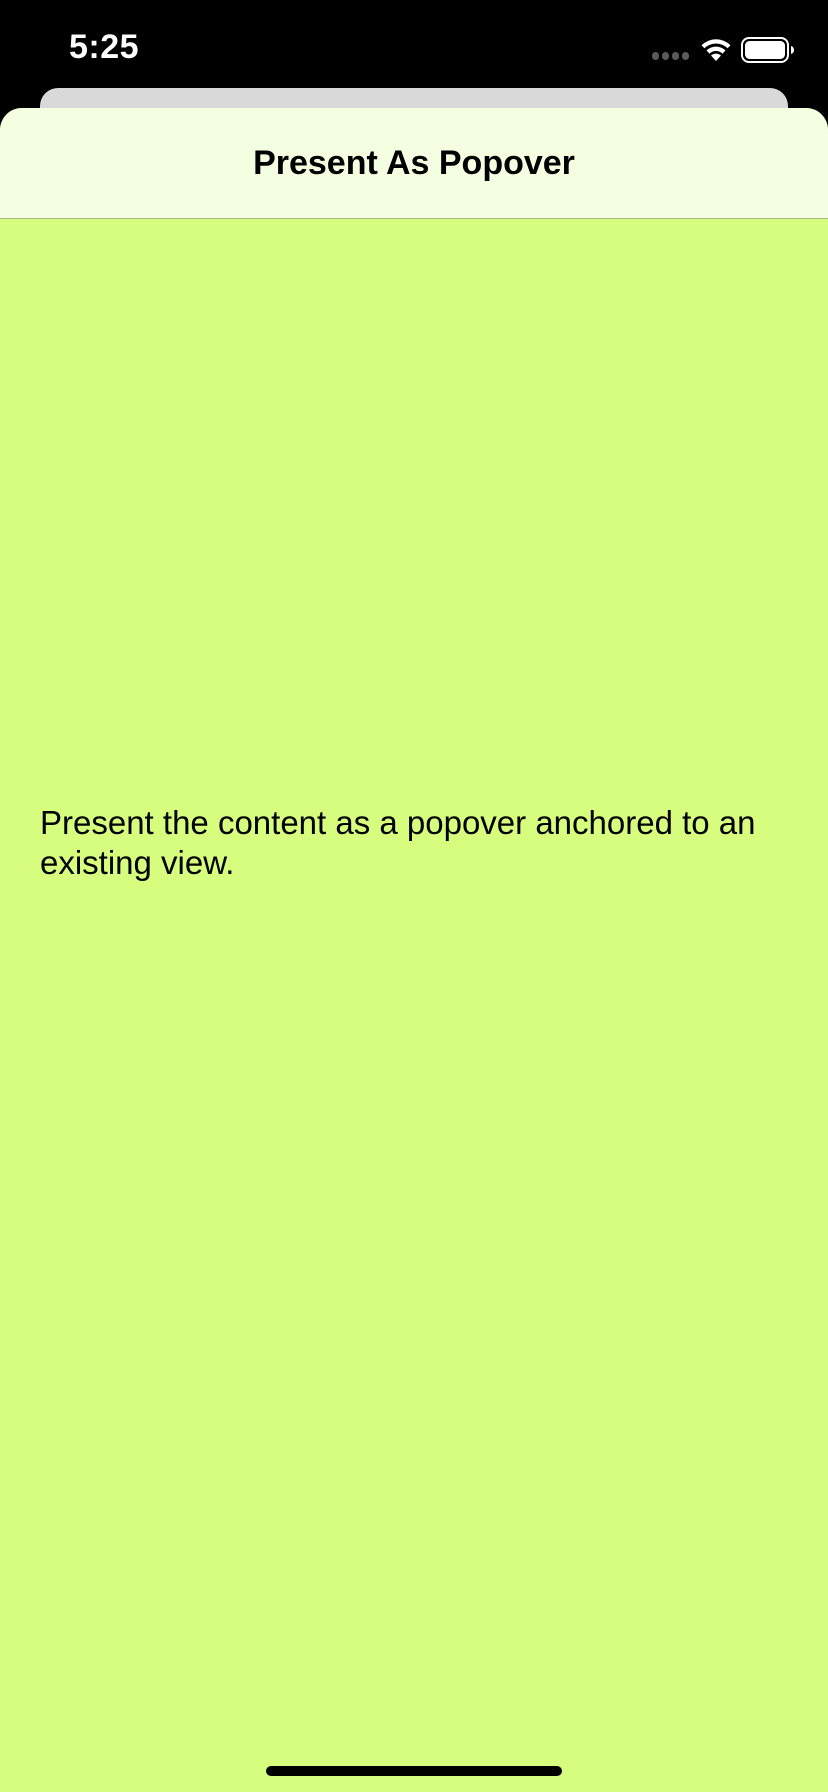 Image resolution: width=828 pixels, height=1792 pixels. What do you see at coordinates (671, 57) in the screenshot?
I see `cellular-signal-icon` at bounding box center [671, 57].